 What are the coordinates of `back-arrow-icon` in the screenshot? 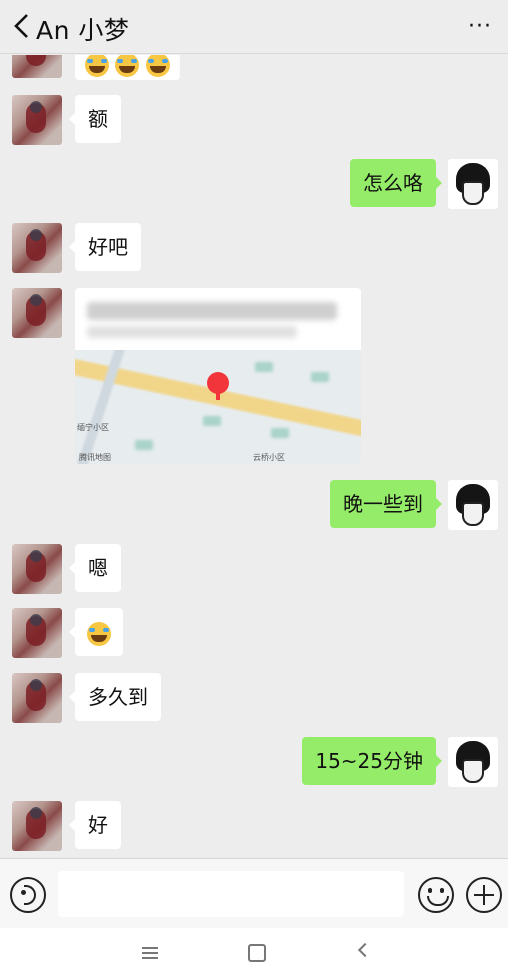 It's located at (22, 26).